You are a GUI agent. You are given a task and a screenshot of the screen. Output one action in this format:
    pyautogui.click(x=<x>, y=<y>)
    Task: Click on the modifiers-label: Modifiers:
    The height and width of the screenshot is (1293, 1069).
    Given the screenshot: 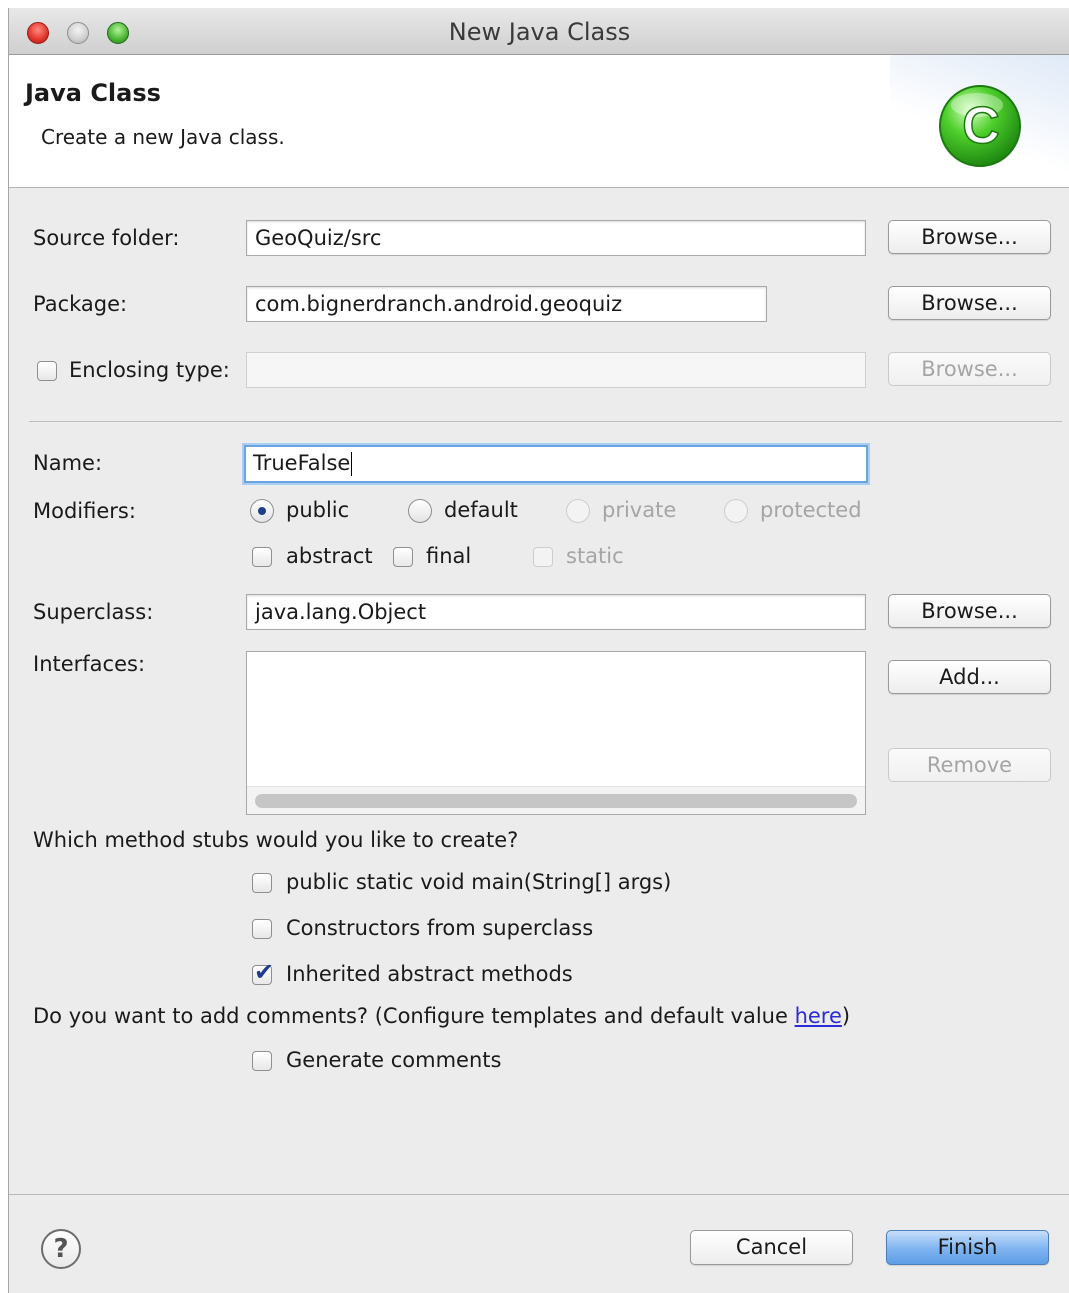 What is the action you would take?
    pyautogui.click(x=84, y=511)
    